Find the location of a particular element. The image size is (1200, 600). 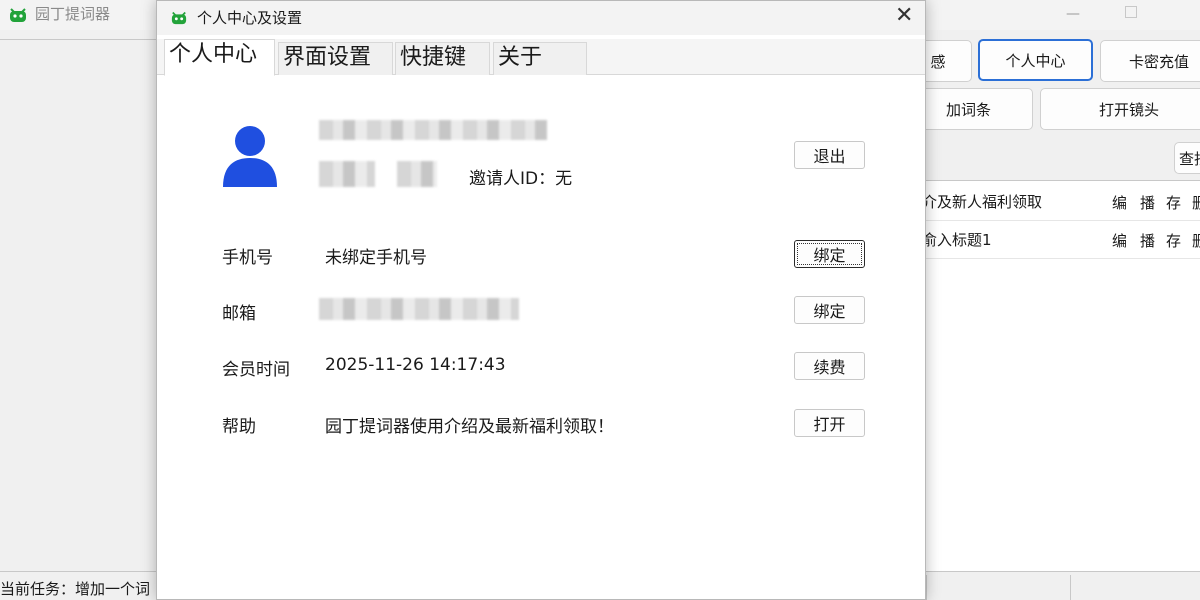

tab-interface: 界面设置 is located at coordinates (335, 58).